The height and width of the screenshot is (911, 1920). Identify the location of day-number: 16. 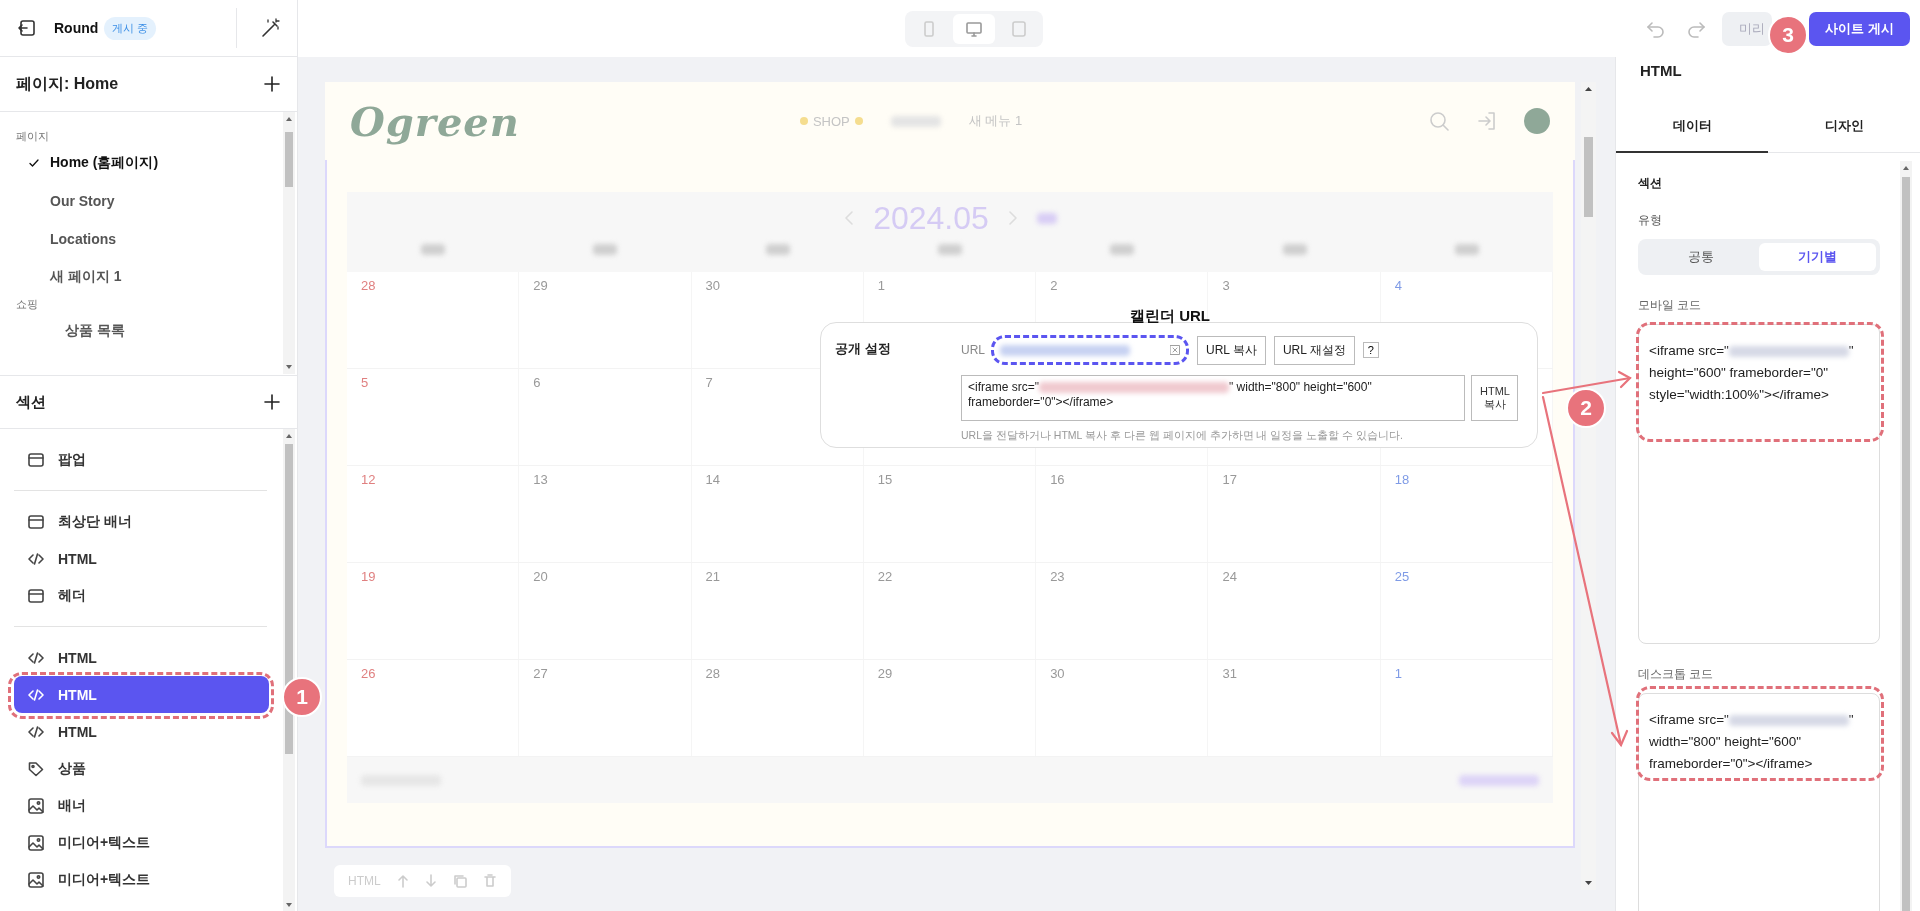
(1057, 479).